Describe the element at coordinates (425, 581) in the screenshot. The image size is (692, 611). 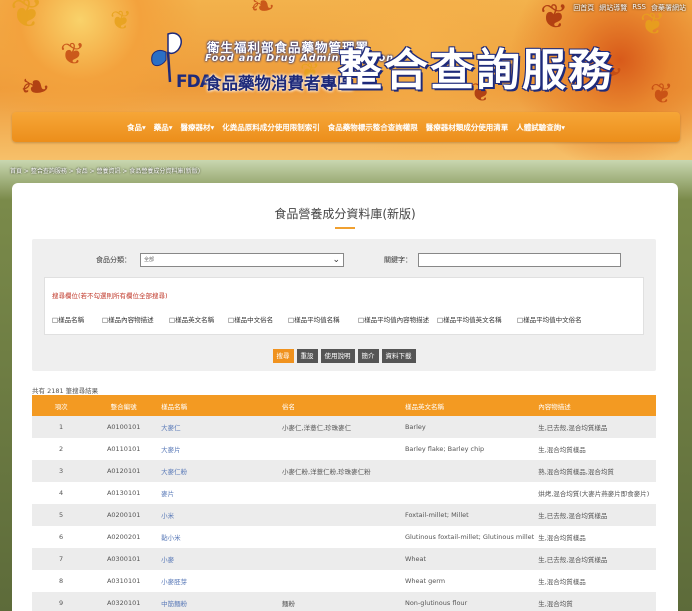
I see `cell-english-name: Wheat germ` at that location.